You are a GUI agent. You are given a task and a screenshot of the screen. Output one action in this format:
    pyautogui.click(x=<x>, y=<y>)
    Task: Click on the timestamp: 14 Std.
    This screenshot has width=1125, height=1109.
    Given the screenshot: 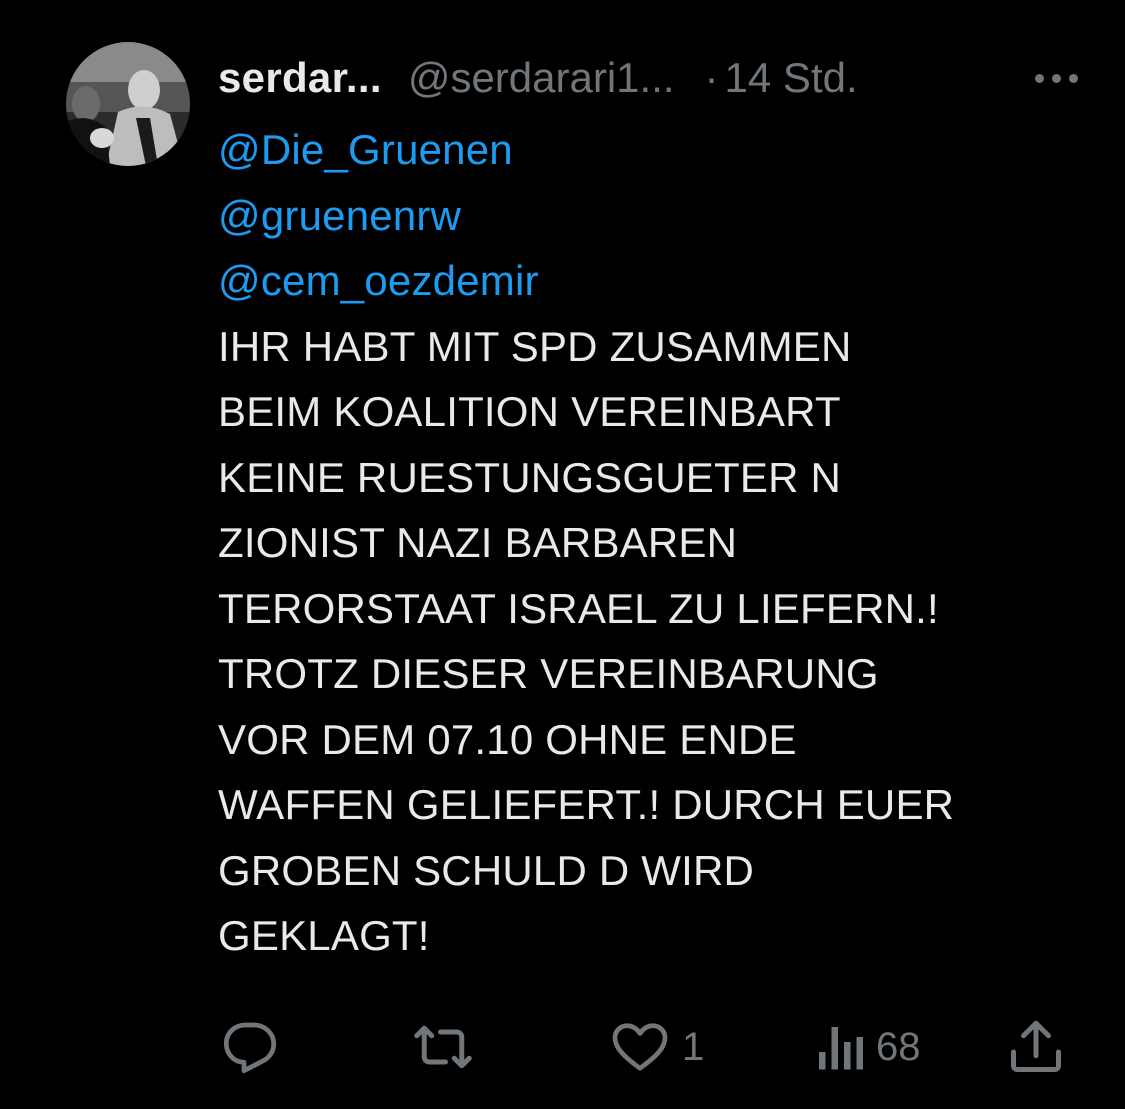 What is the action you would take?
    pyautogui.click(x=791, y=78)
    